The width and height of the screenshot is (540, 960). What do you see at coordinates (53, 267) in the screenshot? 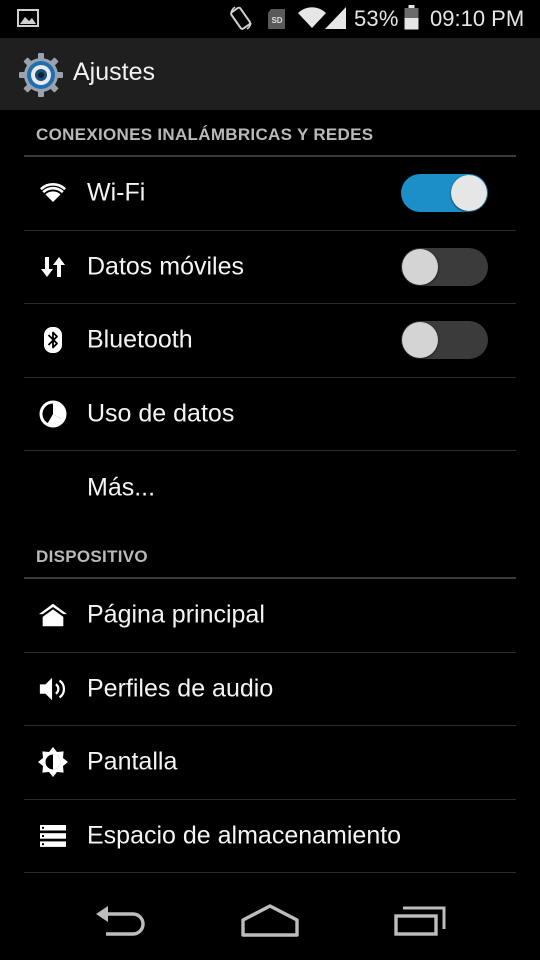
I see `data-arrows-icon` at bounding box center [53, 267].